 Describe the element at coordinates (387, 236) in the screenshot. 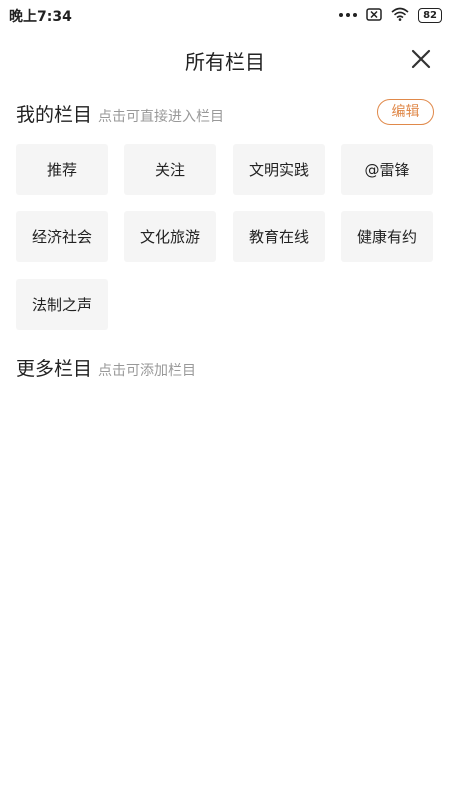

I see `channel-tile: 健康有约` at that location.